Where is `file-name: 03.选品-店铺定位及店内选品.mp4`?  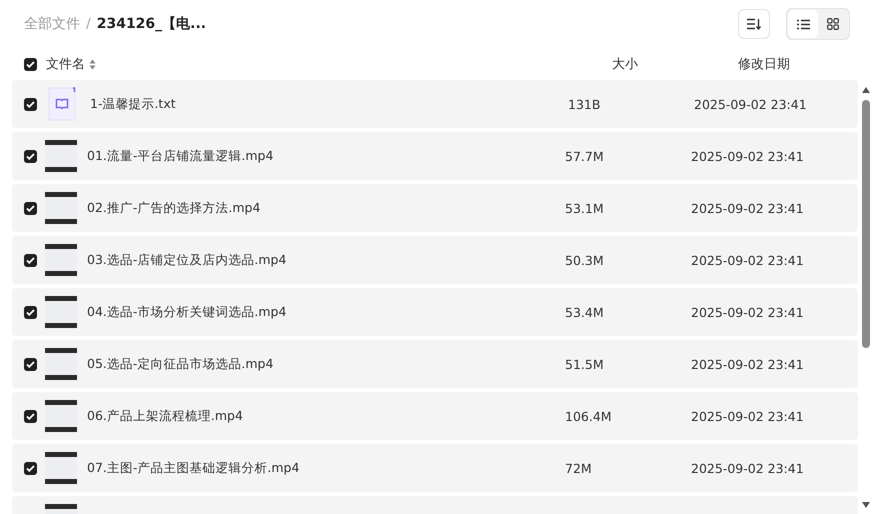 file-name: 03.选品-店铺定位及店内选品.mp4 is located at coordinates (187, 260).